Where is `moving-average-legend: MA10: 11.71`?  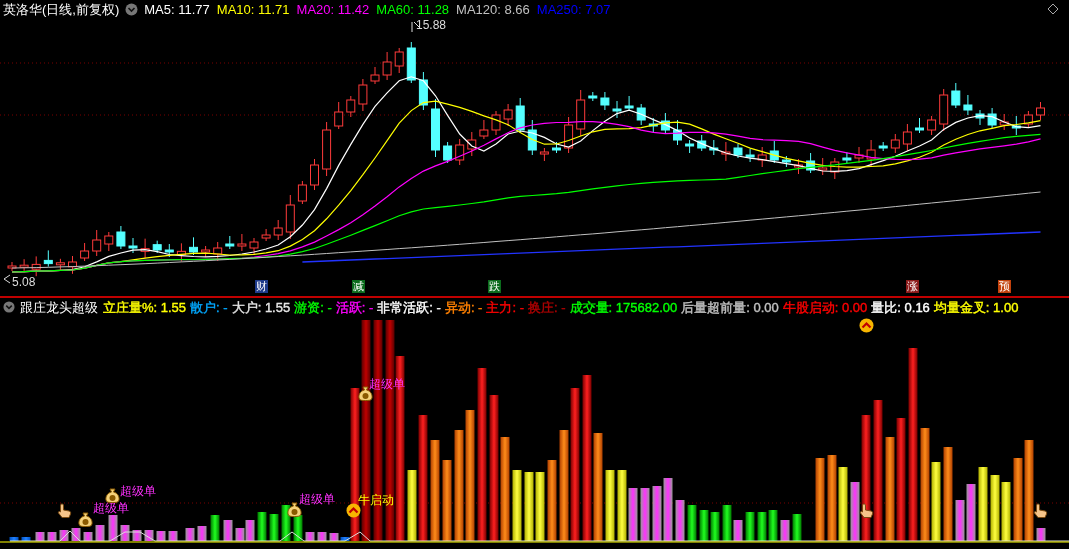
moving-average-legend: MA10: 11.71 is located at coordinates (253, 9).